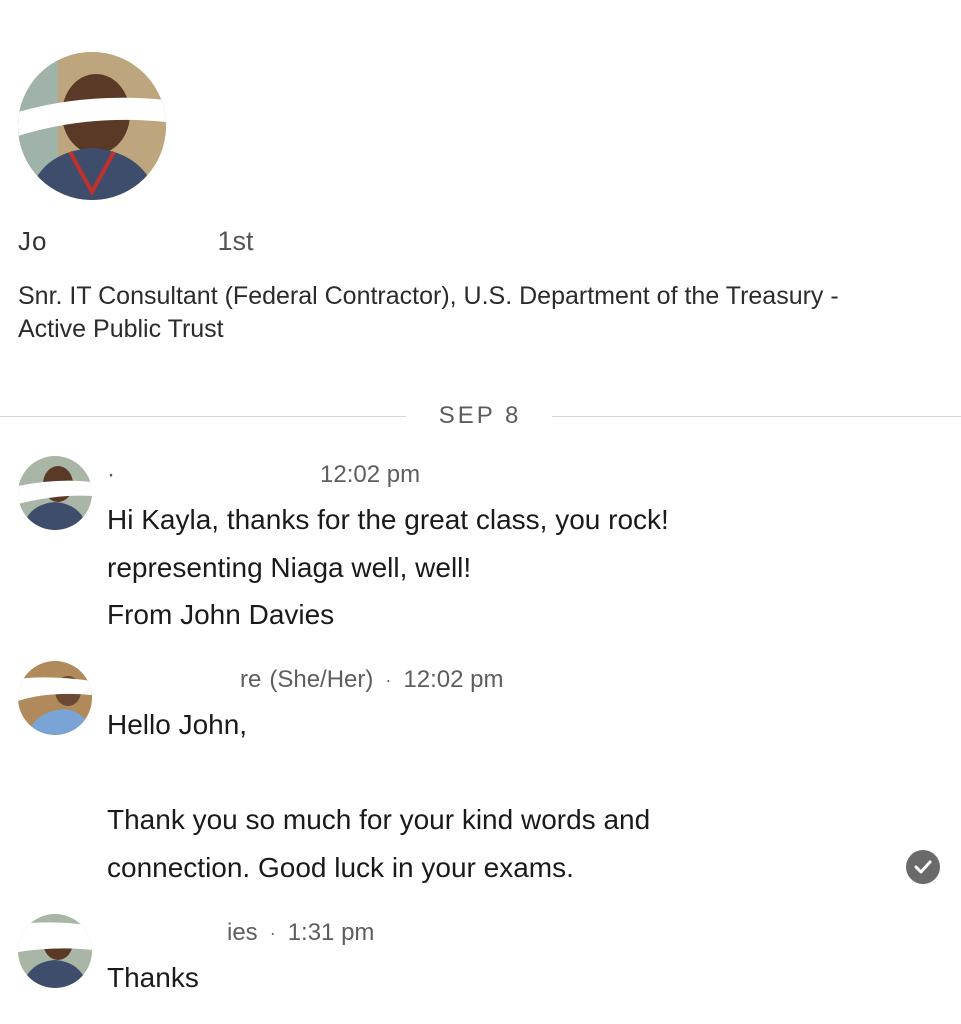 The image size is (961, 1024). Describe the element at coordinates (321, 679) in the screenshot. I see `sender-pronouns: (She/Her)` at that location.